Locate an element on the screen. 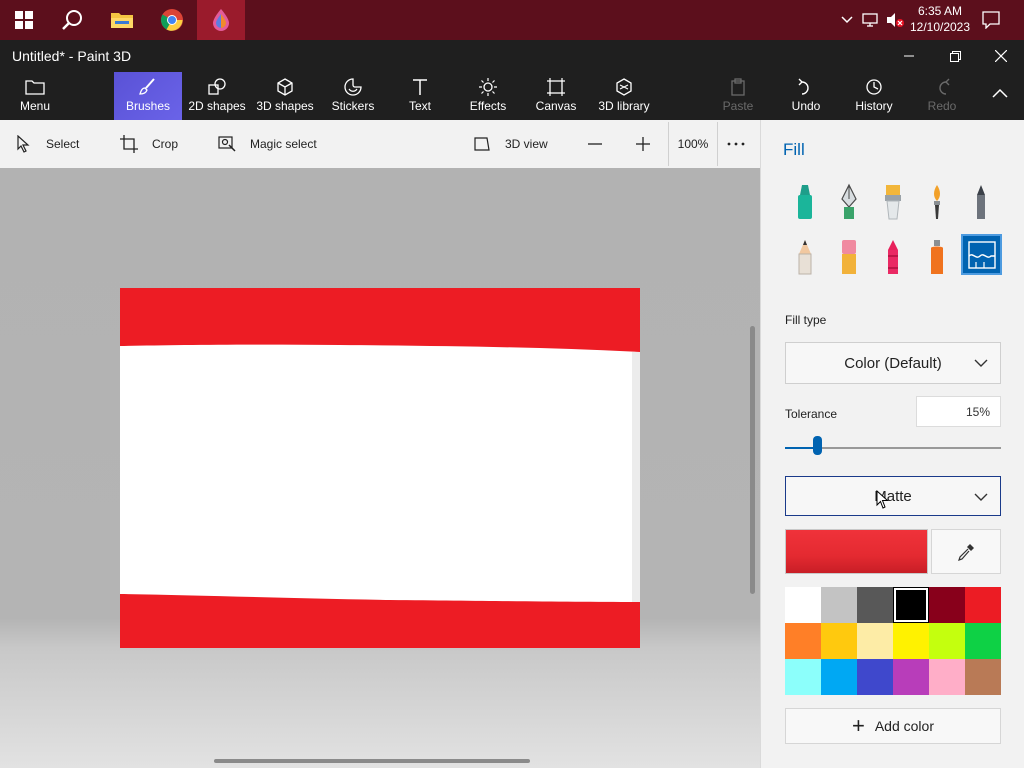 This screenshot has width=1024, height=768. 2d-shapes-icon is located at coordinates (217, 86).